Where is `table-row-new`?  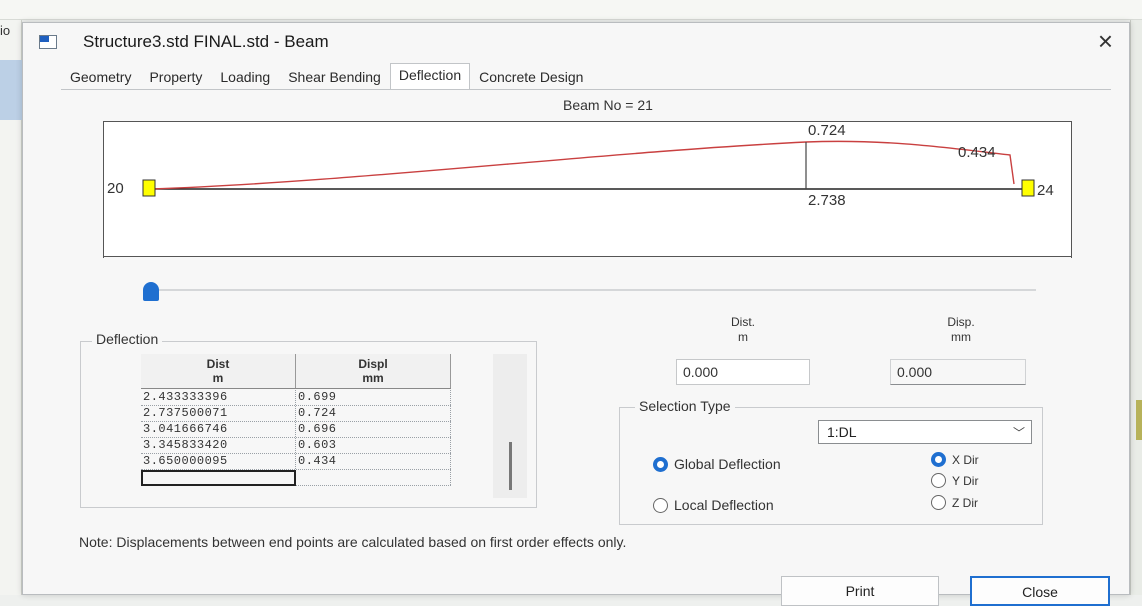 table-row-new is located at coordinates (296, 478).